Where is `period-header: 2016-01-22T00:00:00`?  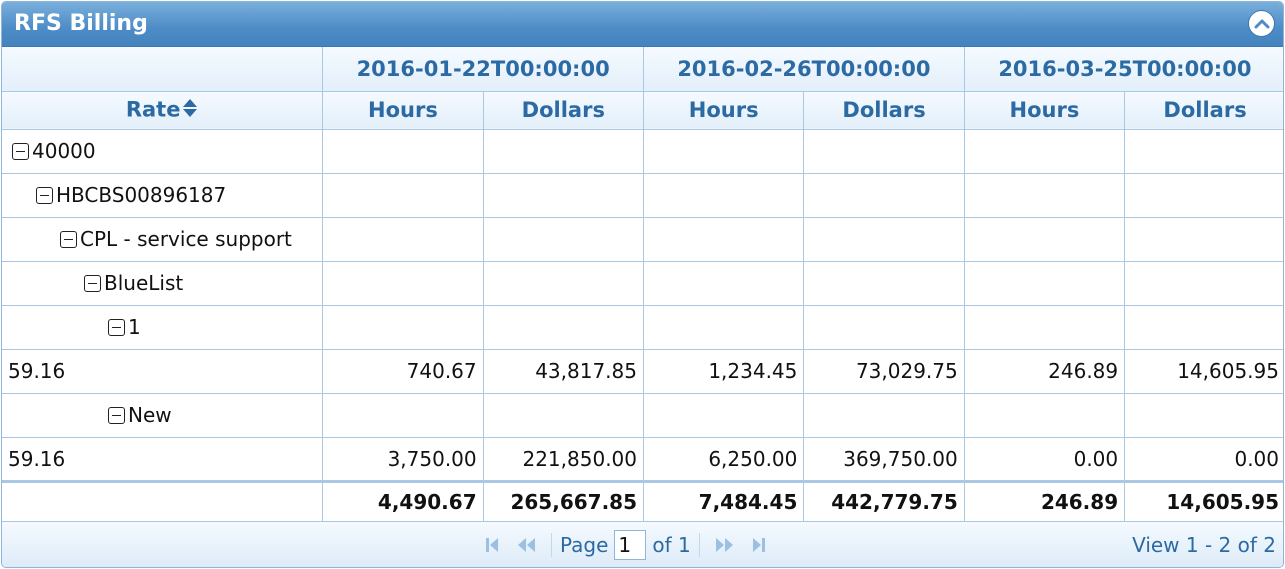
period-header: 2016-01-22T00:00:00 is located at coordinates (483, 69).